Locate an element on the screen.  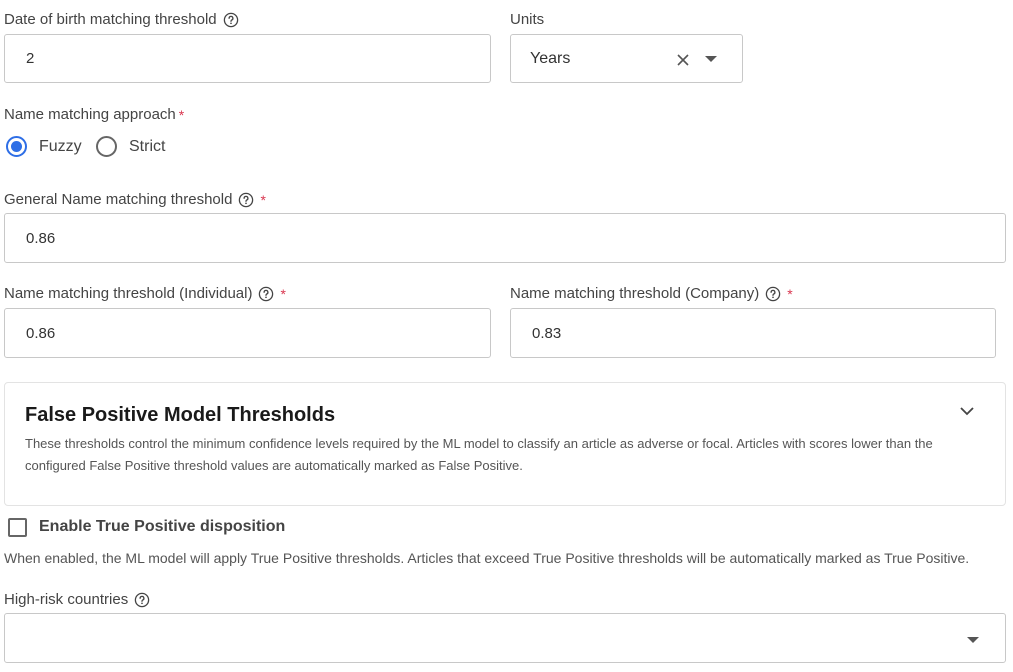
dob-threshold-value: 2 is located at coordinates (30, 58).